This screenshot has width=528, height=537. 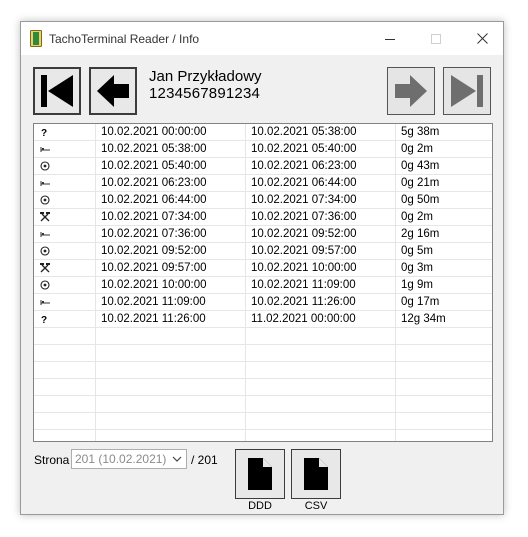 I want to click on activity-end: 10.02.2021 06:44:00, so click(x=304, y=183).